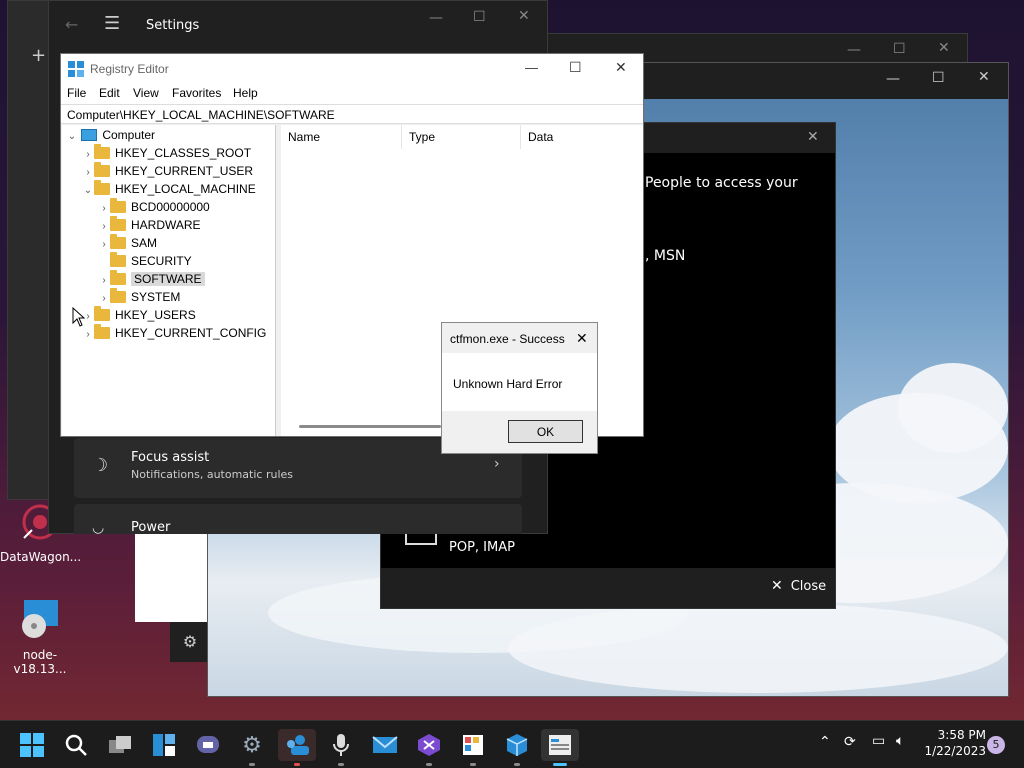 This screenshot has height=768, width=1024. What do you see at coordinates (166, 225) in the screenshot?
I see `tree-node-label: HARDWARE` at bounding box center [166, 225].